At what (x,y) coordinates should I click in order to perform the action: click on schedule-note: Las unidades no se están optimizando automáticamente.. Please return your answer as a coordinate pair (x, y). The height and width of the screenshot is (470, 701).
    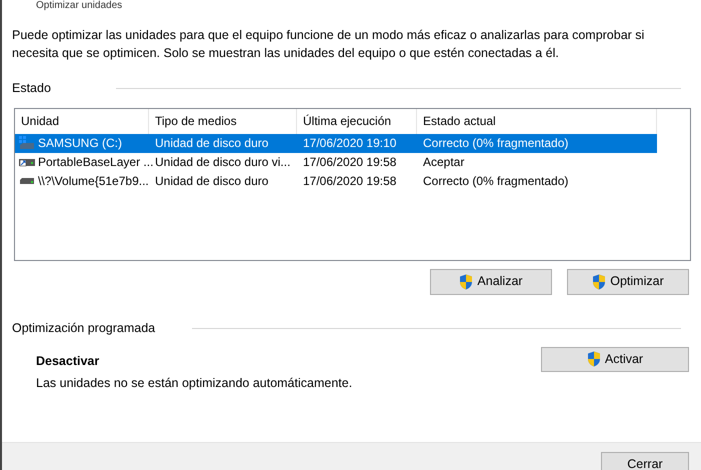
    Looking at the image, I should click on (195, 383).